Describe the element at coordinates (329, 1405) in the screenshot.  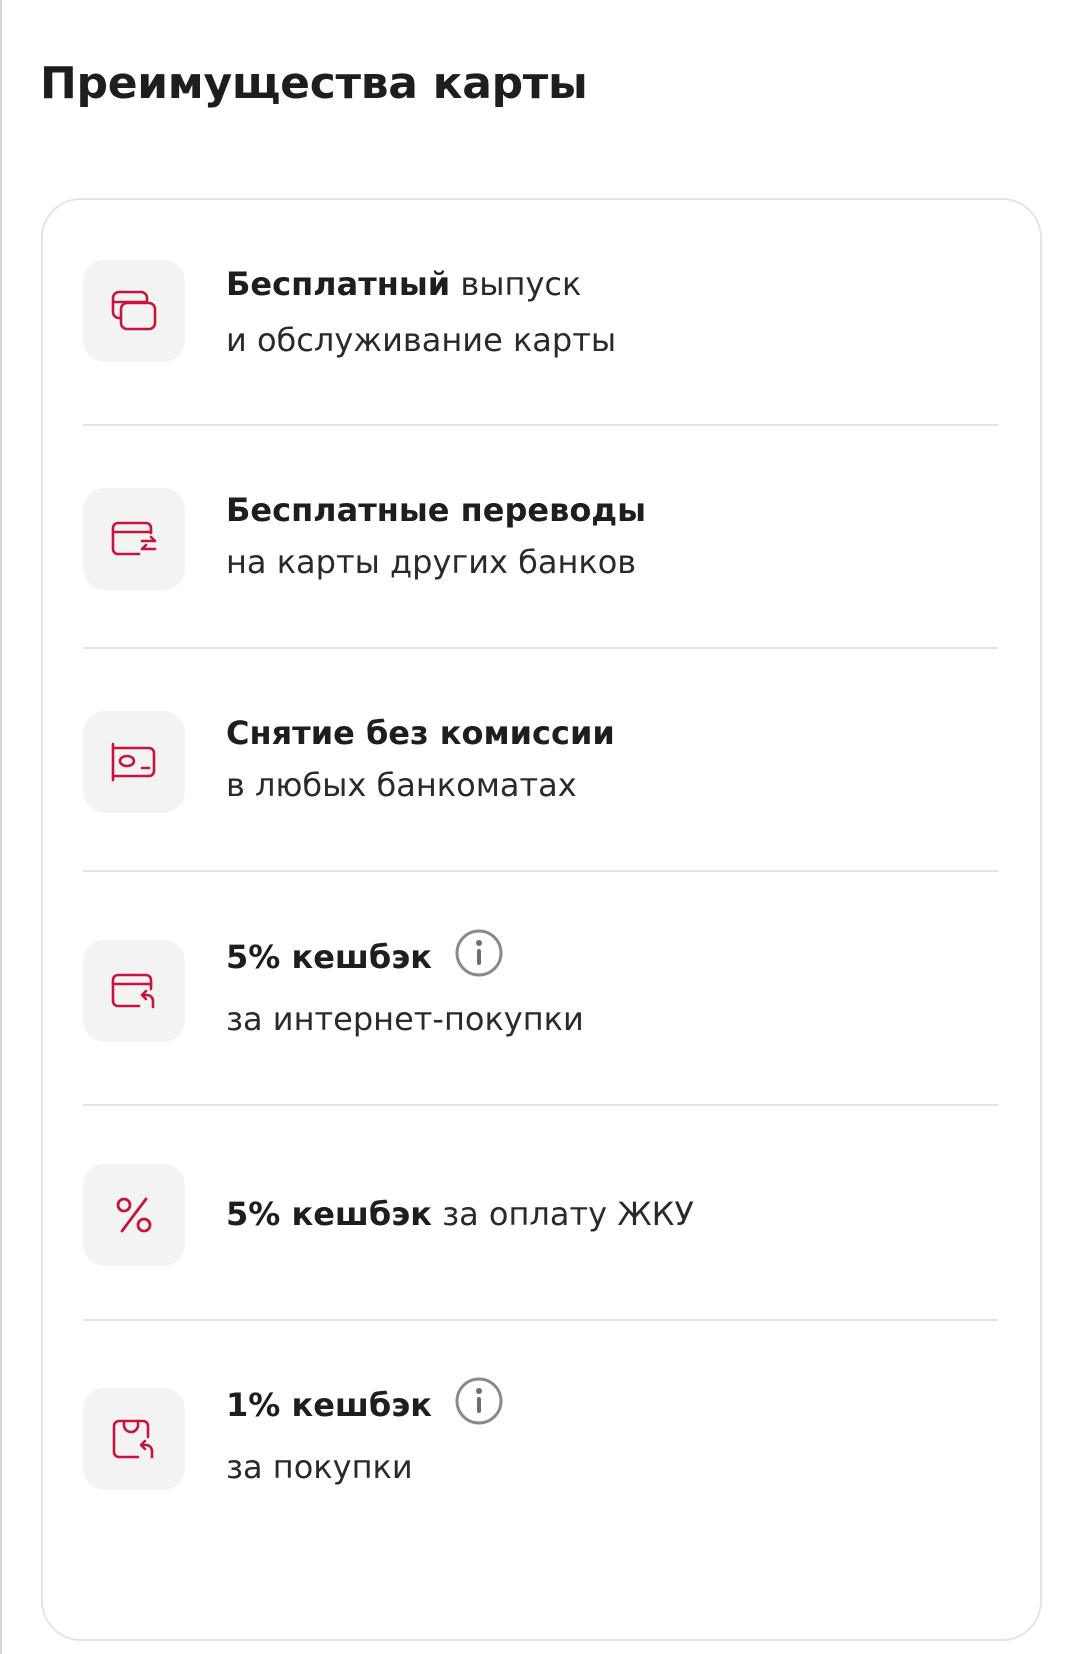
I see `benefit-title: 1% кешбэк` at that location.